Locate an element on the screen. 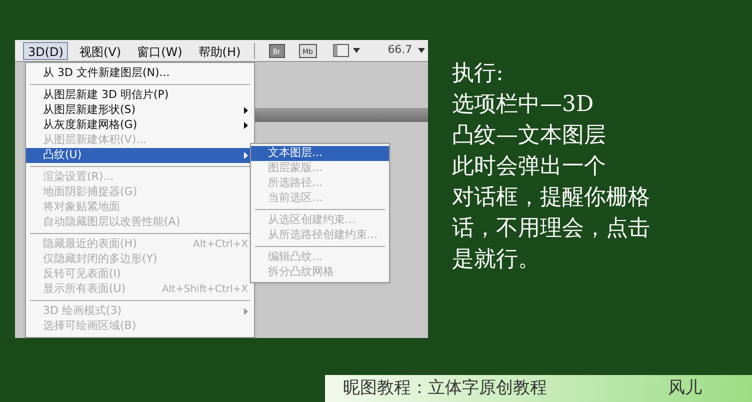 The width and height of the screenshot is (752, 402). note-line: 话，不用理会，点击 is located at coordinates (551, 229).